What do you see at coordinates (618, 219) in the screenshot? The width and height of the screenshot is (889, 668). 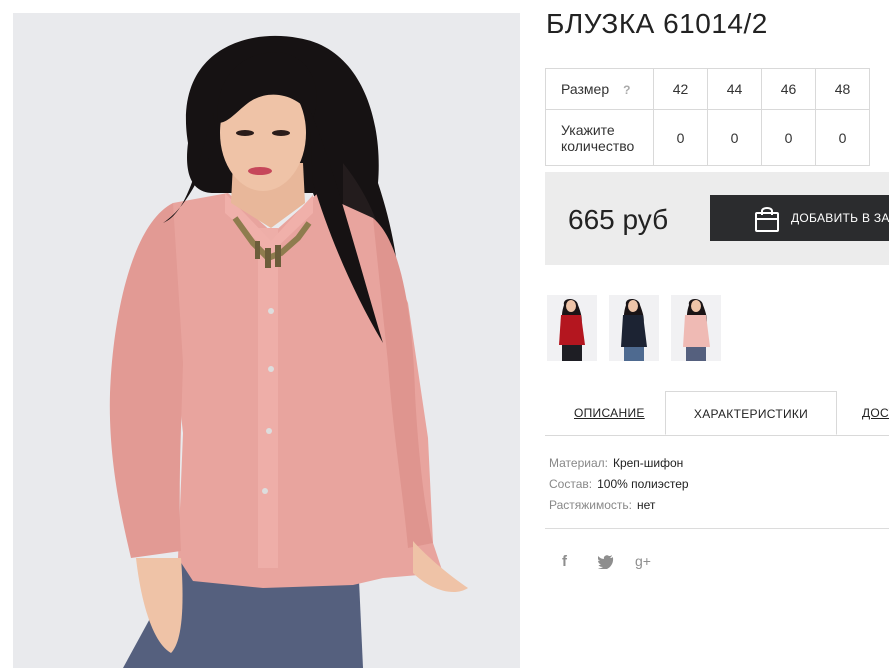 I see `product-price: 665 руб` at bounding box center [618, 219].